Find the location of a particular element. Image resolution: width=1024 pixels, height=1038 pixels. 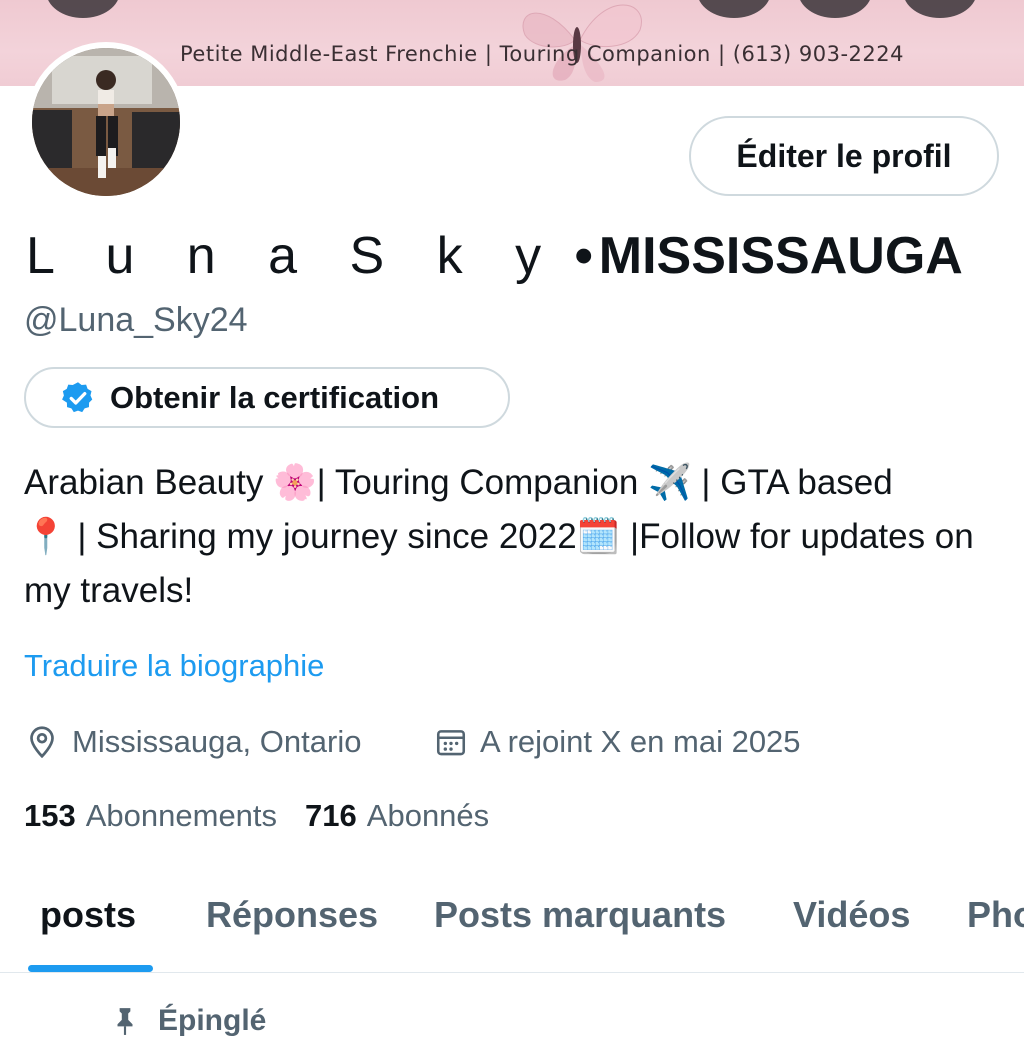

bio-text: | GTA based is located at coordinates (792, 482).